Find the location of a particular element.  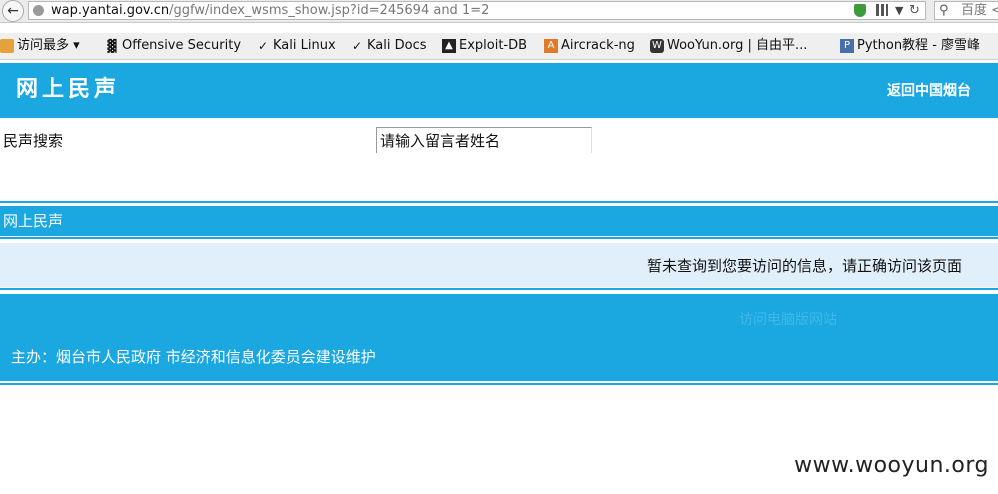

bookmark-exploit-db: ▲ Exploit-DB is located at coordinates (484, 46).